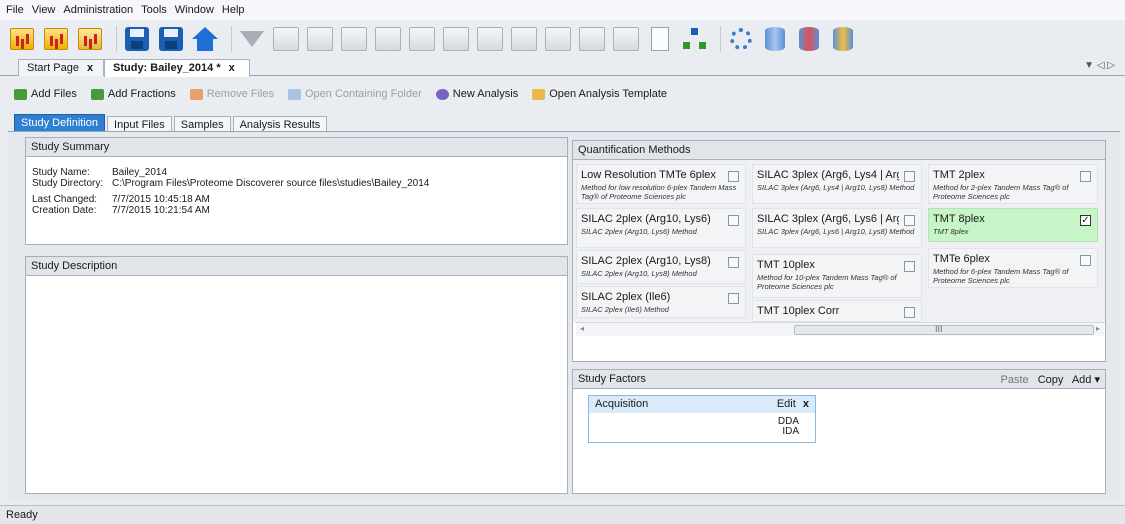  I want to click on filter-icon, so click(252, 39).